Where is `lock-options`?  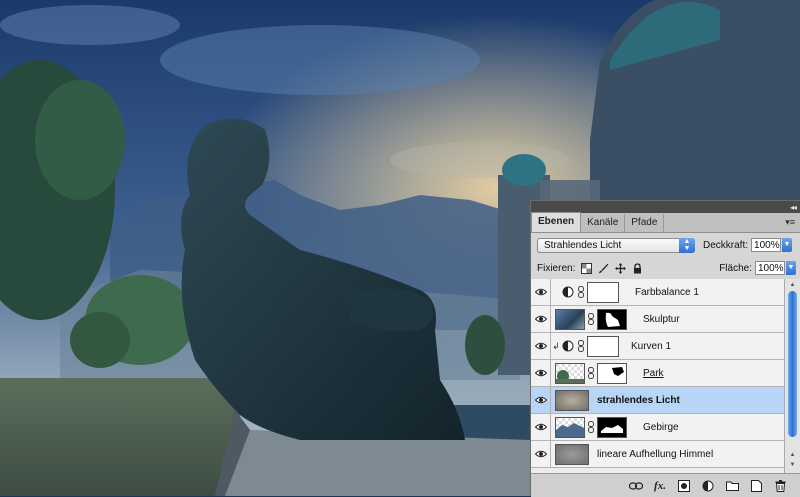
lock-options is located at coordinates (612, 268).